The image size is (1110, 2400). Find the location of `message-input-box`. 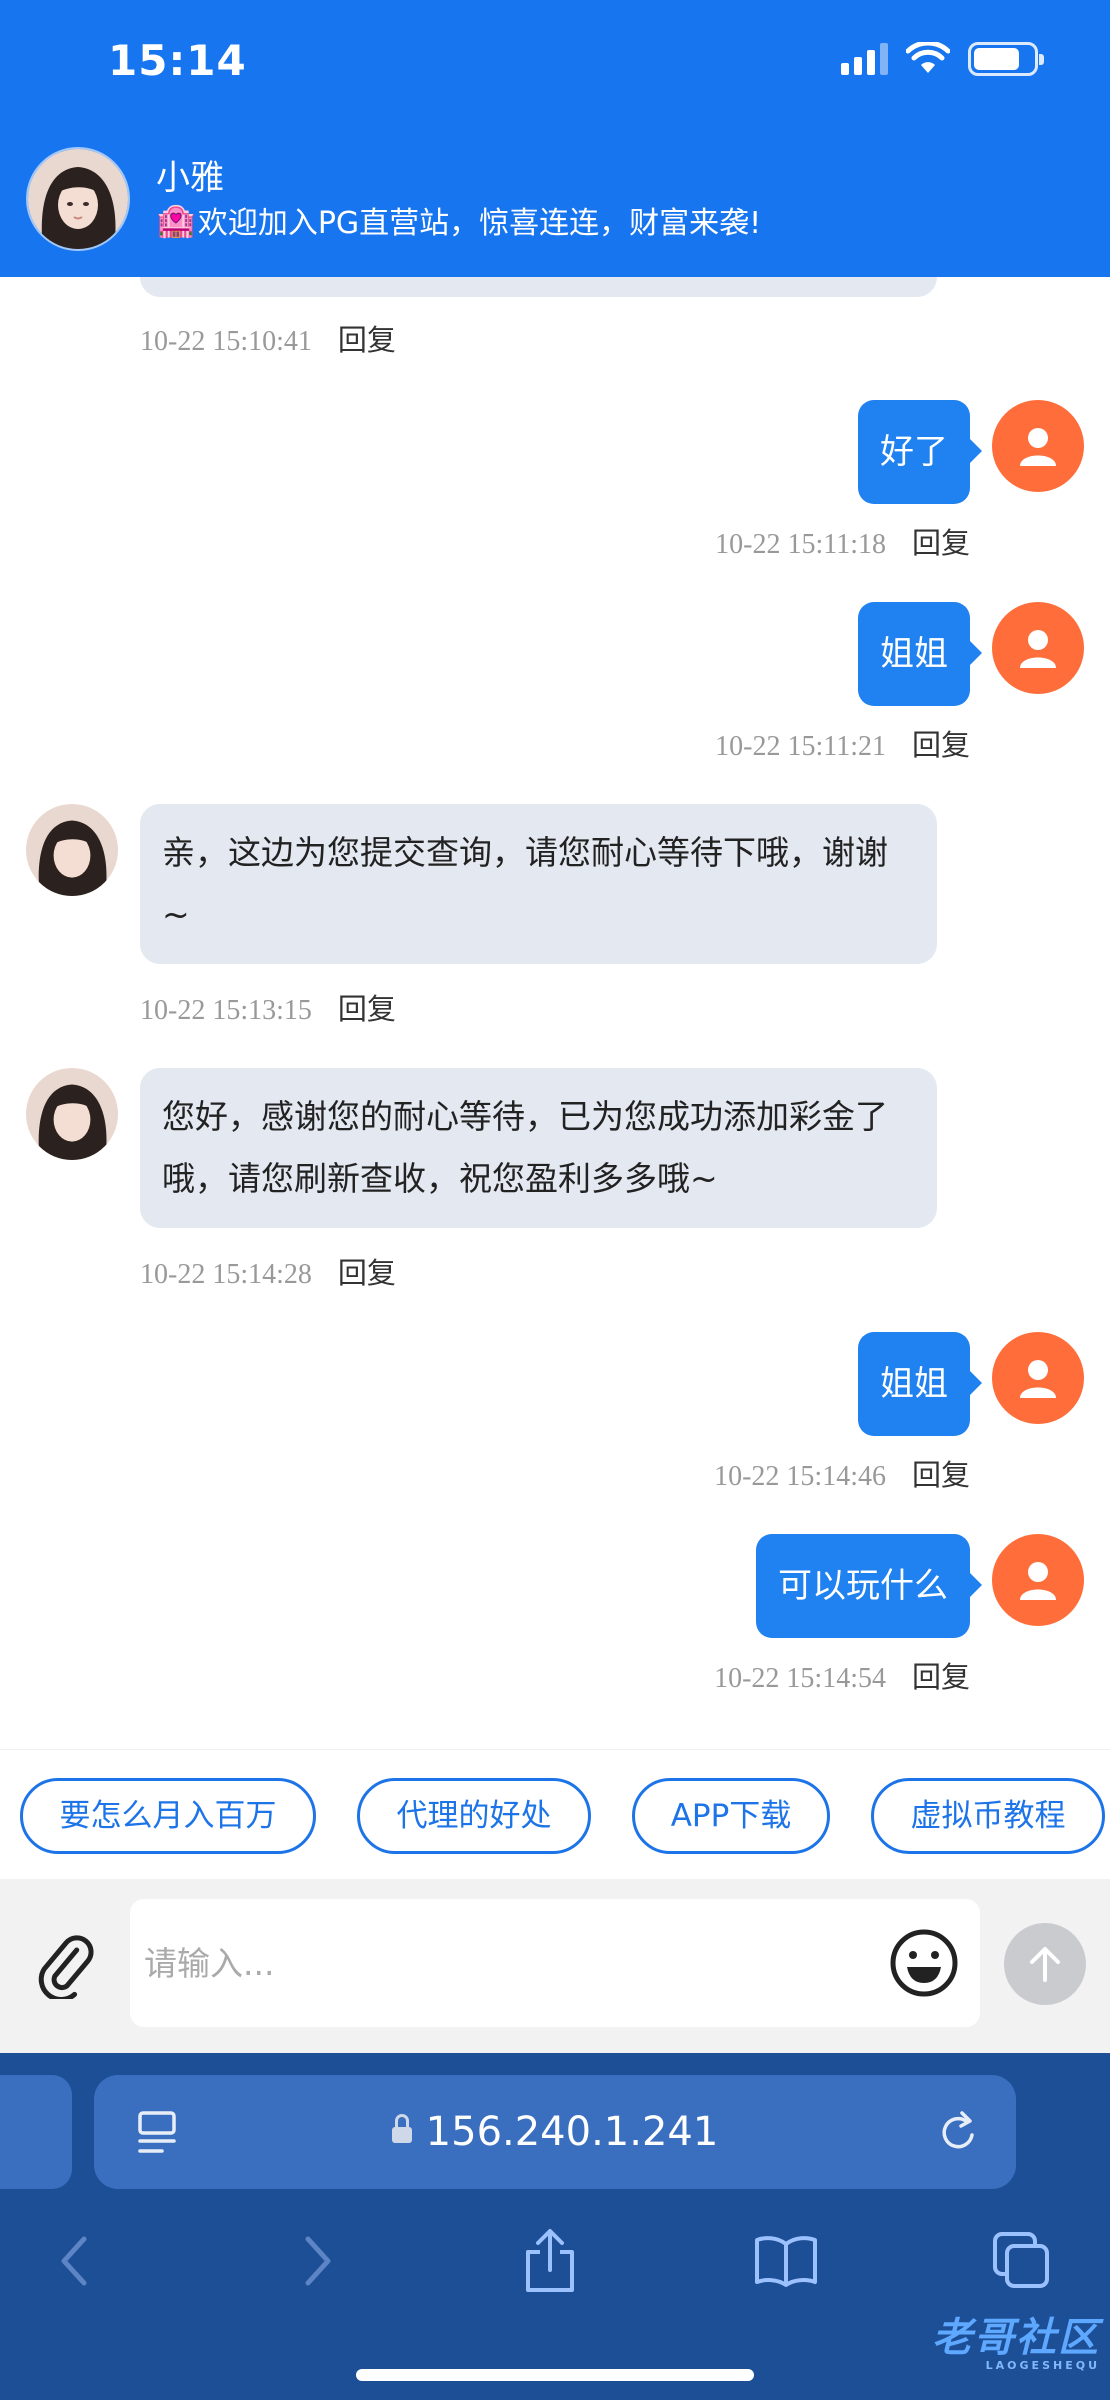

message-input-box is located at coordinates (555, 1963).